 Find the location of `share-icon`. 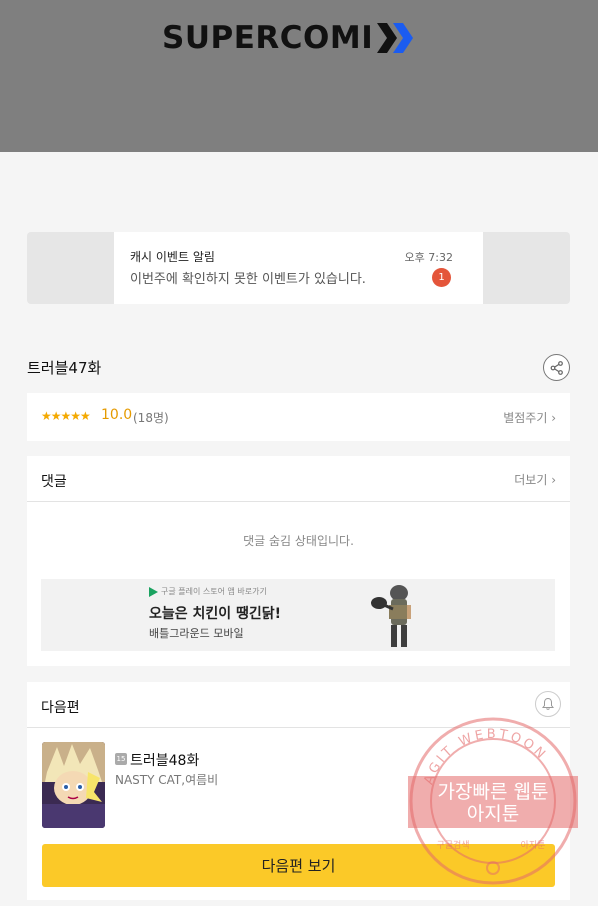

share-icon is located at coordinates (556, 367).